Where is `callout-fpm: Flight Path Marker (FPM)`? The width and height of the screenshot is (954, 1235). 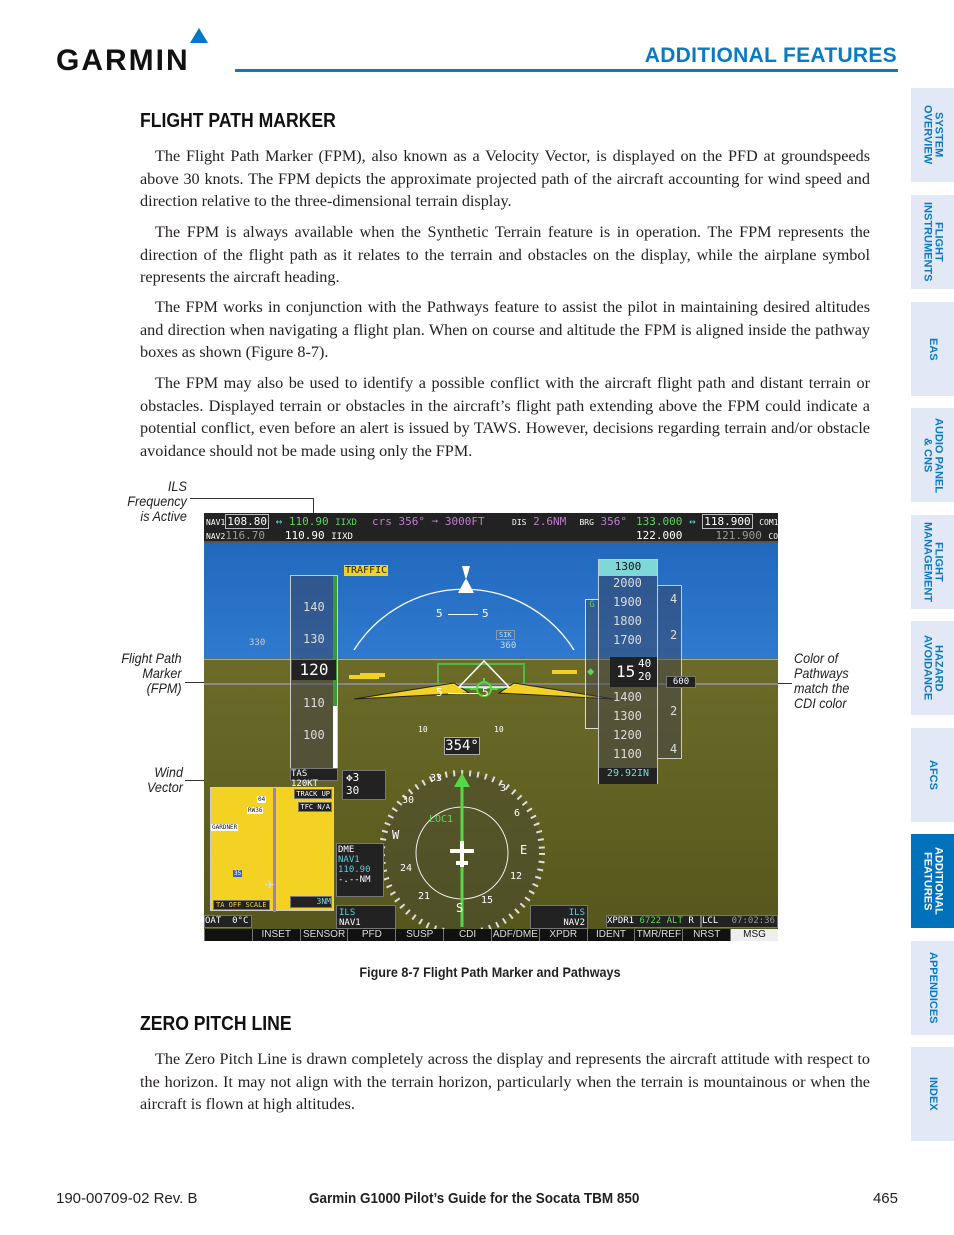
callout-fpm: Flight Path Marker (FPM) is located at coordinates (151, 673).